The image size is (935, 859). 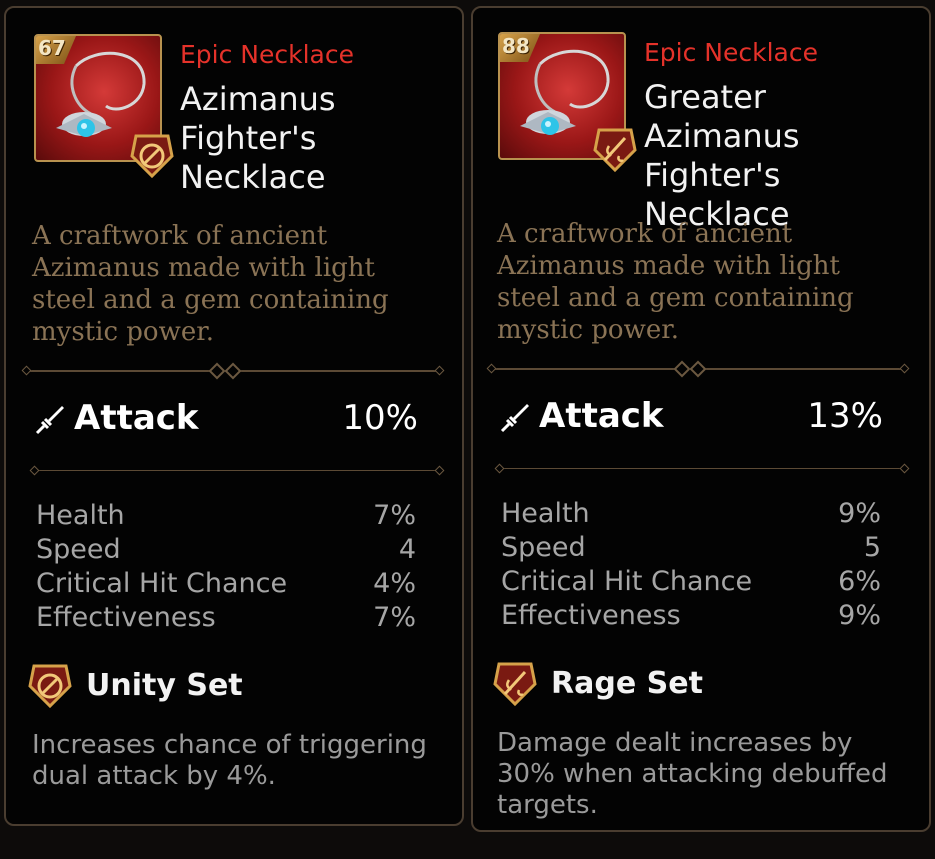 What do you see at coordinates (516, 46) in the screenshot?
I see `item-level: 88` at bounding box center [516, 46].